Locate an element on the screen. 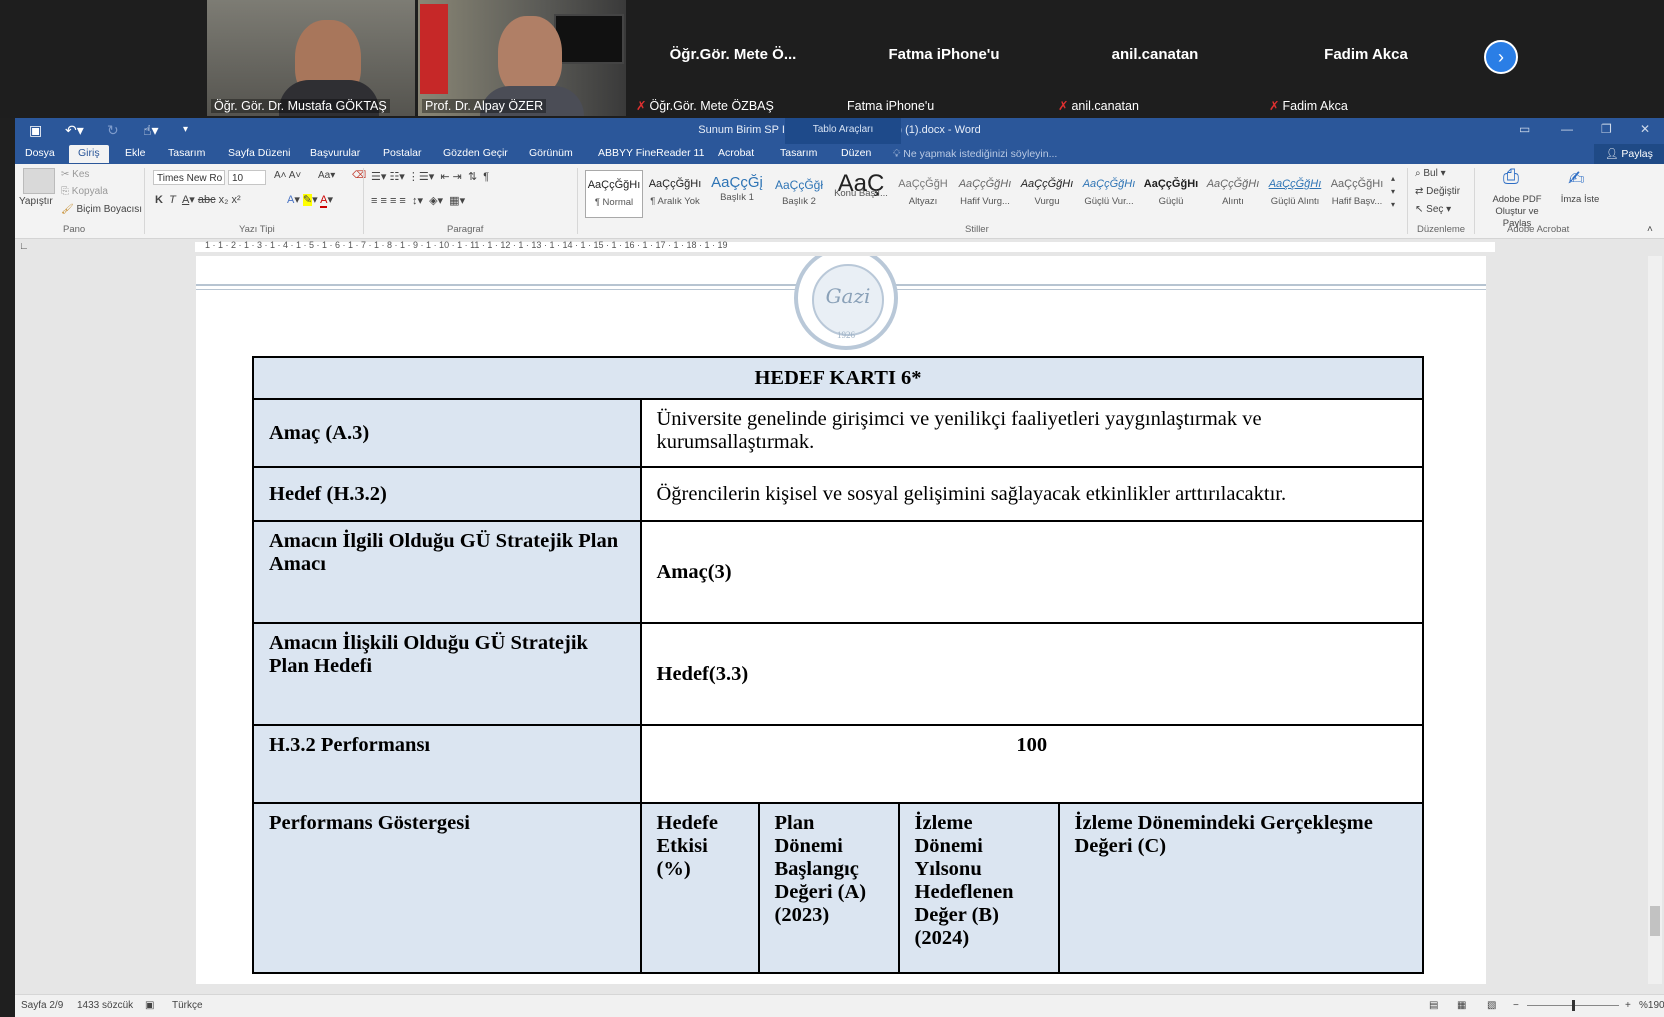 The width and height of the screenshot is (1664, 1017). replace-button: ⇄ Değiştir is located at coordinates (1437, 191).